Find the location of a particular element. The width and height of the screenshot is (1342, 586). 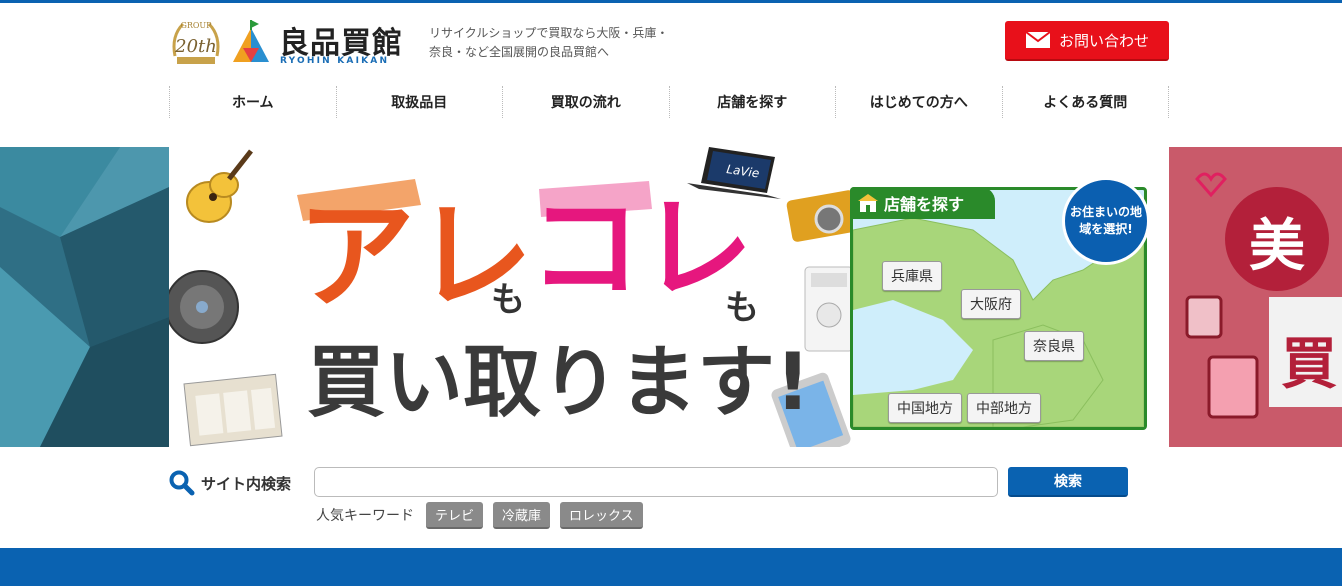

header-tagline: リサイクルショップで買取なら大阪・兵庫・奈良・など全国展開の良品買館へ is located at coordinates (549, 42).